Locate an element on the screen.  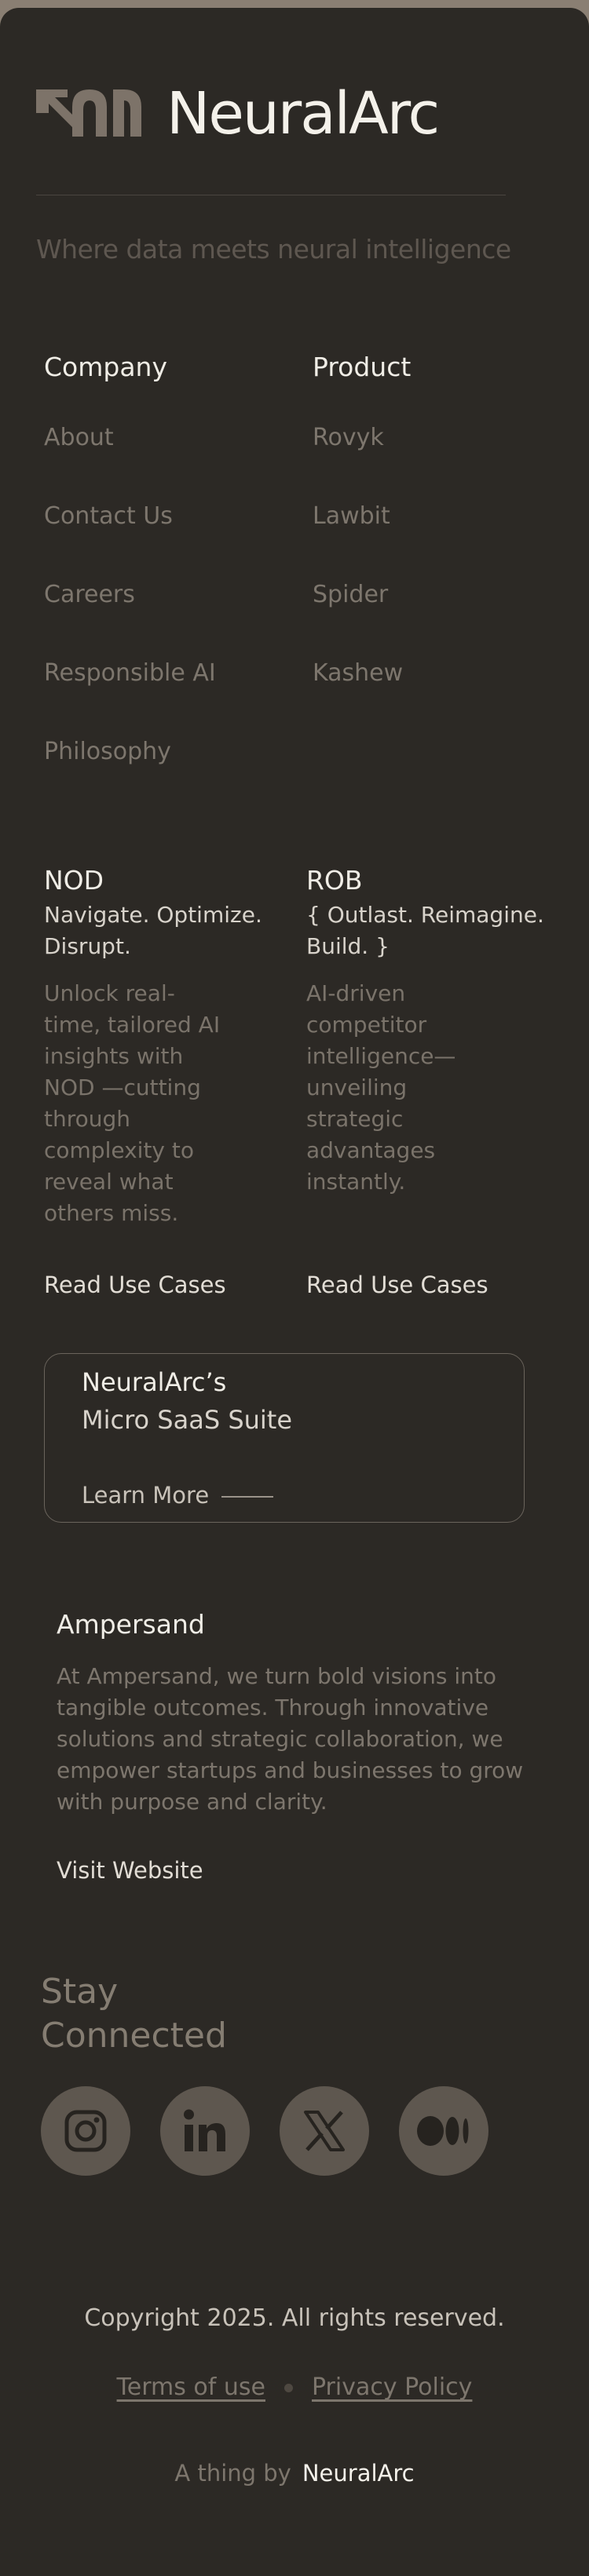
separator-dot is located at coordinates (288, 2388).